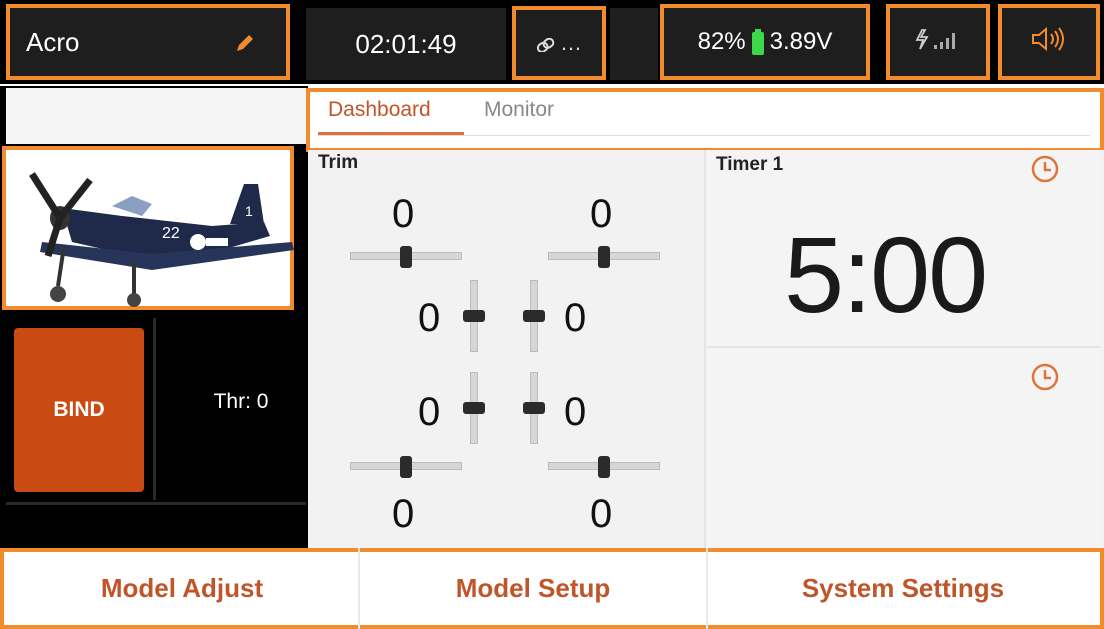 The image size is (1104, 629). Describe the element at coordinates (1045, 169) in the screenshot. I see `timer-clock-icon` at that location.